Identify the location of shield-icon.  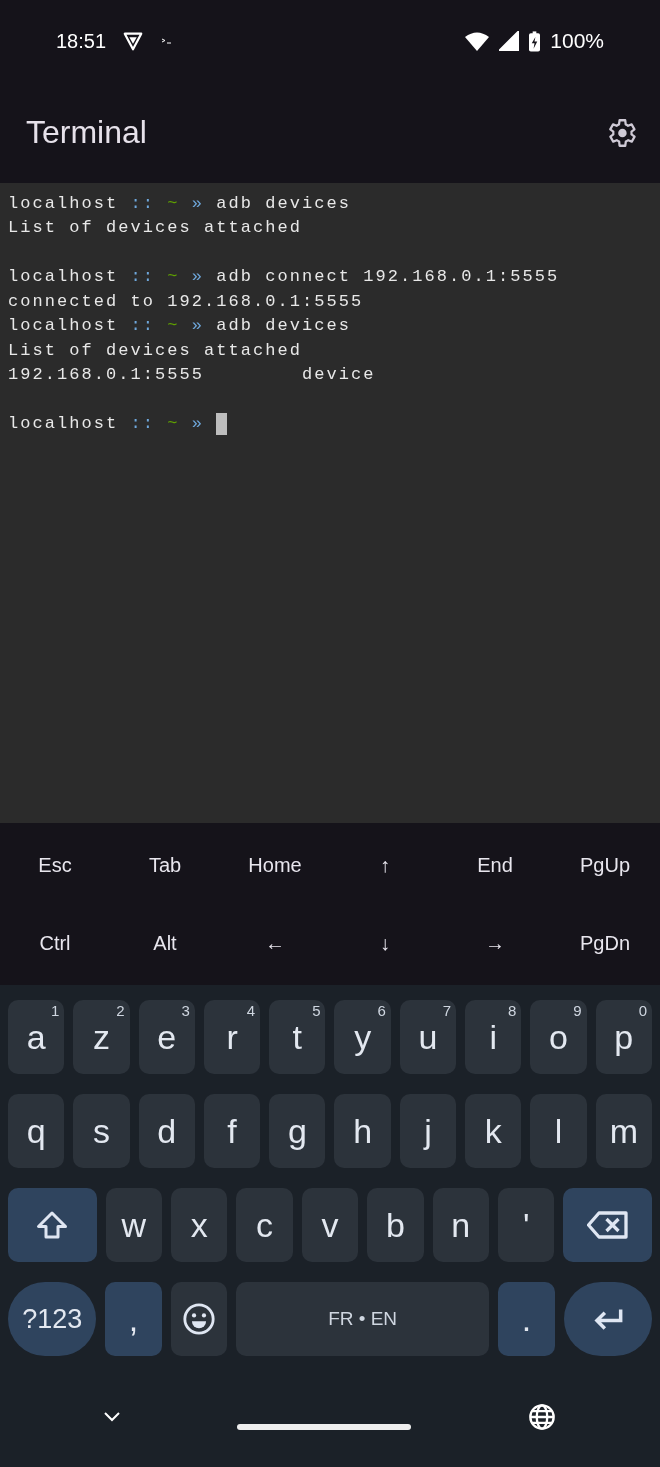
(133, 41).